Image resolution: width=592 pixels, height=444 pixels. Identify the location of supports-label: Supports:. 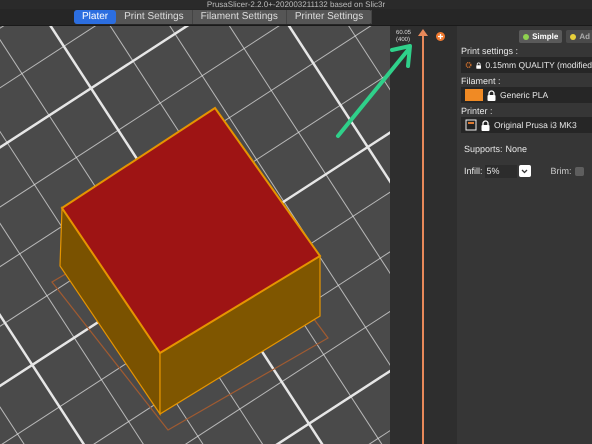
(483, 149).